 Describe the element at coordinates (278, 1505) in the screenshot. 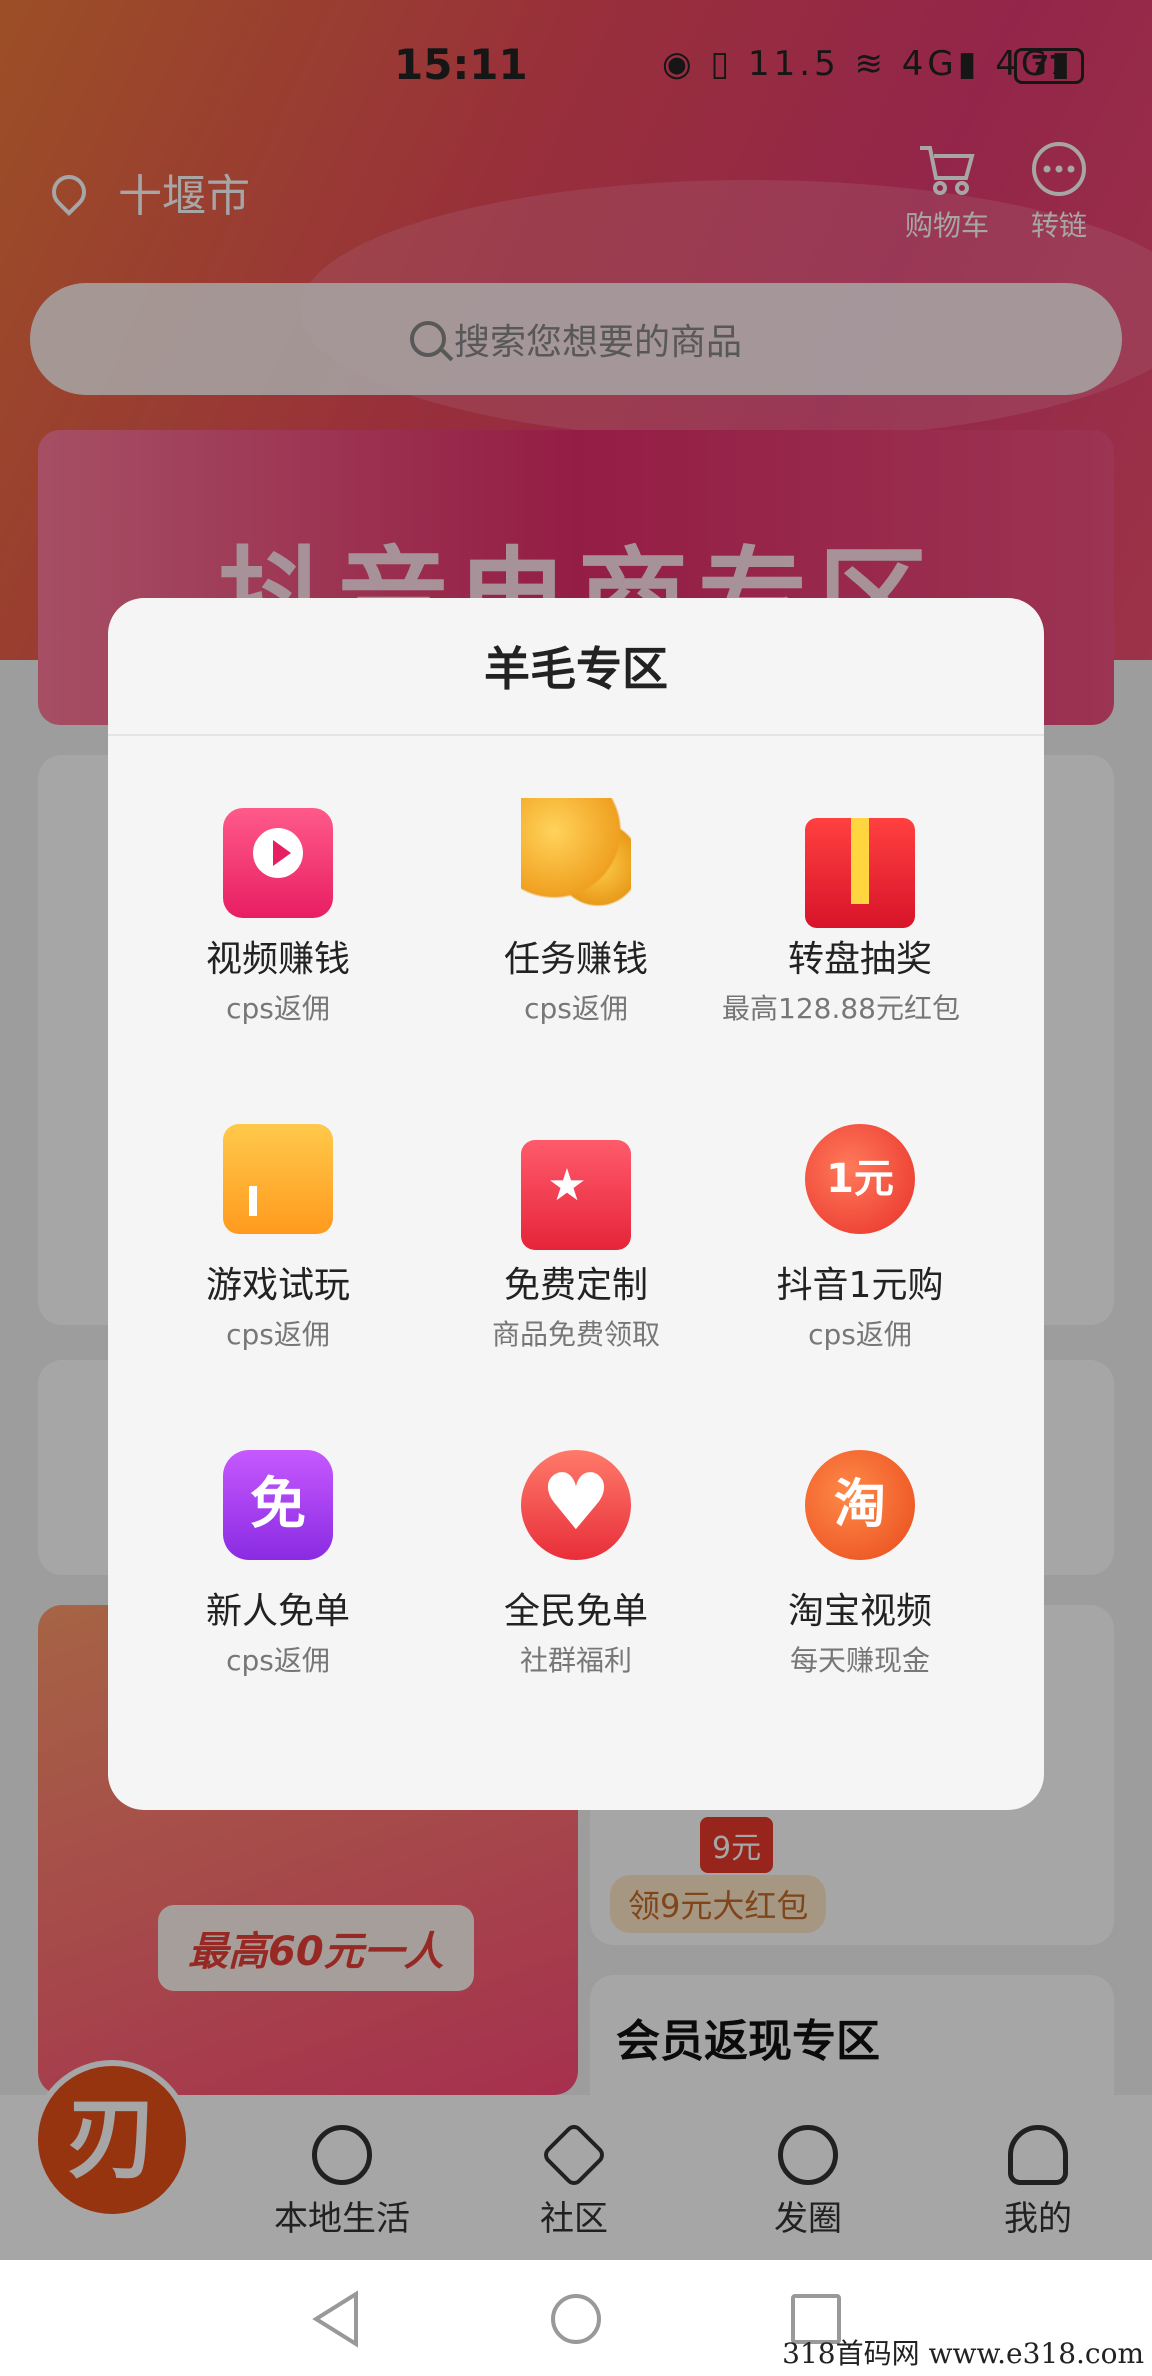

I see `free-badge-icon: 免` at that location.